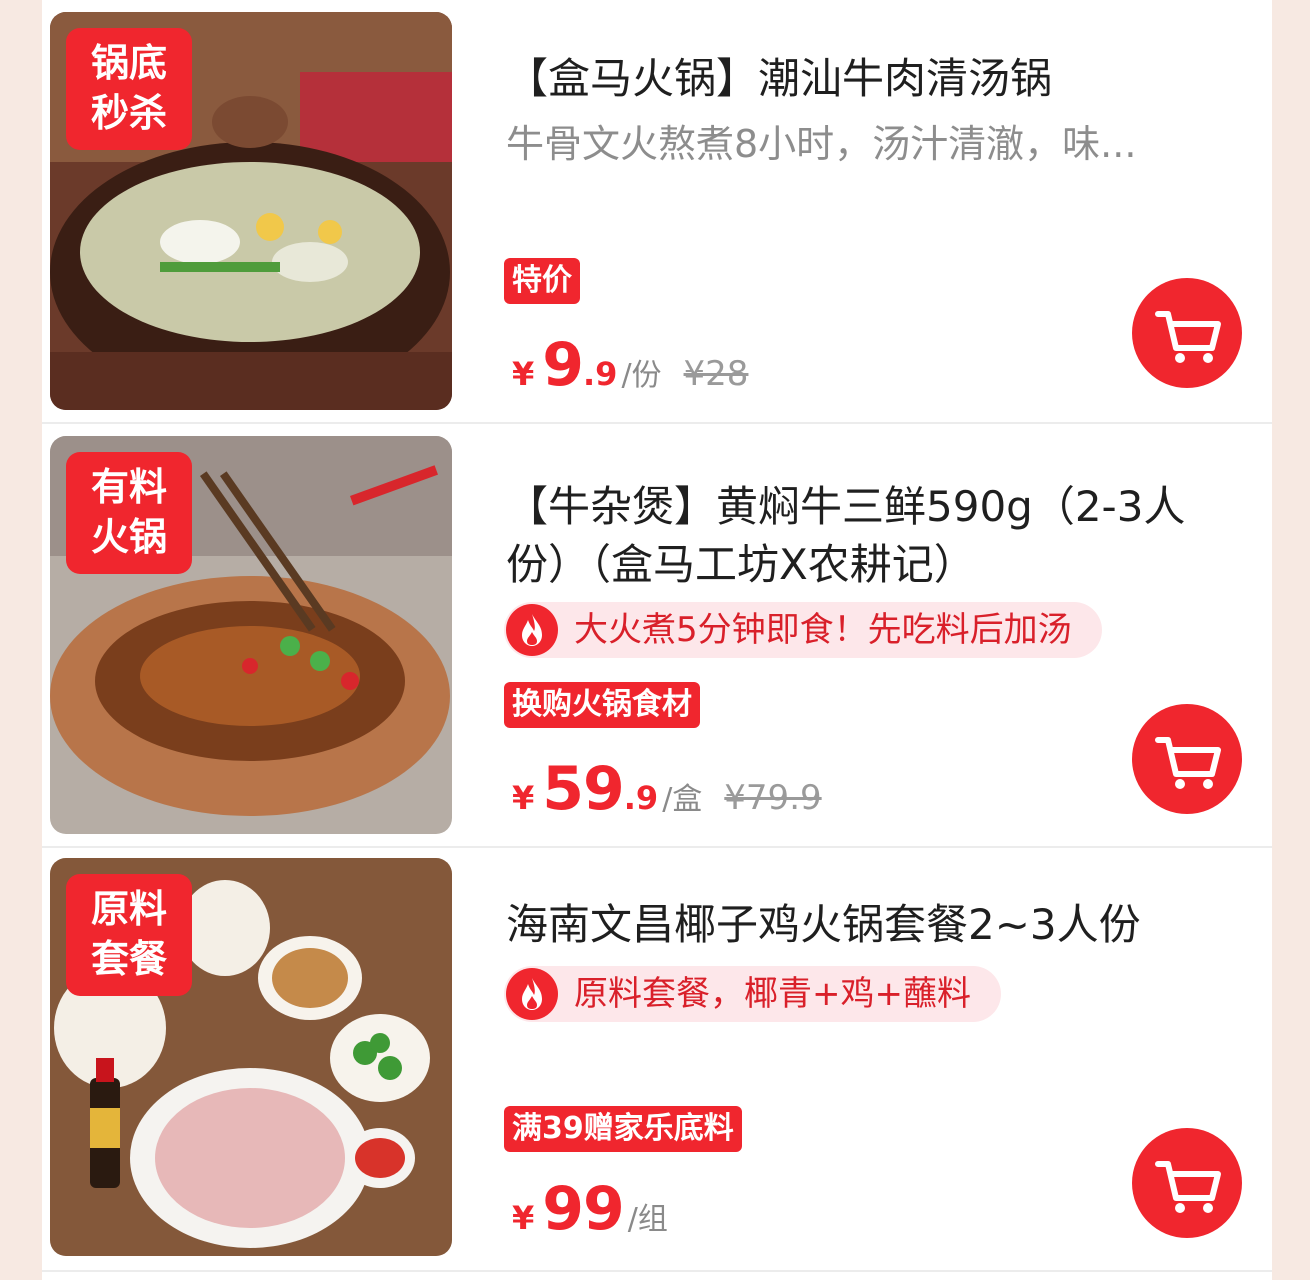 This screenshot has height=1280, width=1310. I want to click on badge-line-1: 原料, so click(128, 909).